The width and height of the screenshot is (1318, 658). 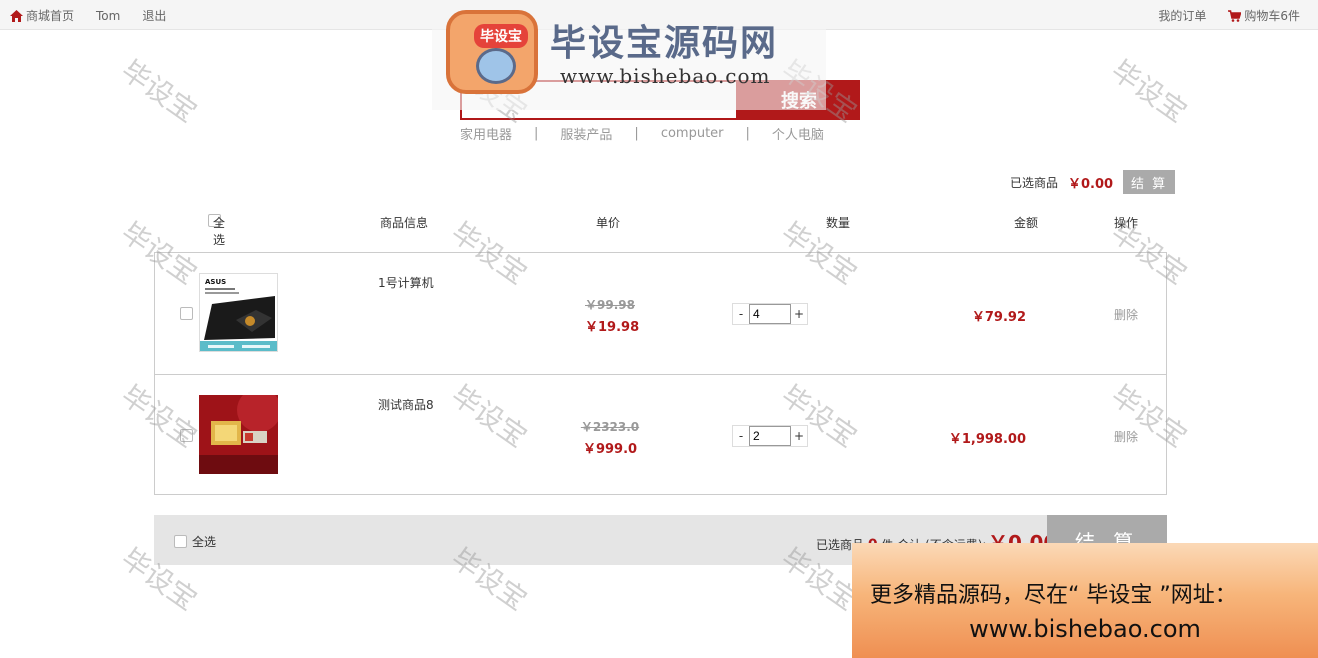 I want to click on cart-summary-top: 已选商品 ￥0.00 结 算, so click(x=1093, y=182).